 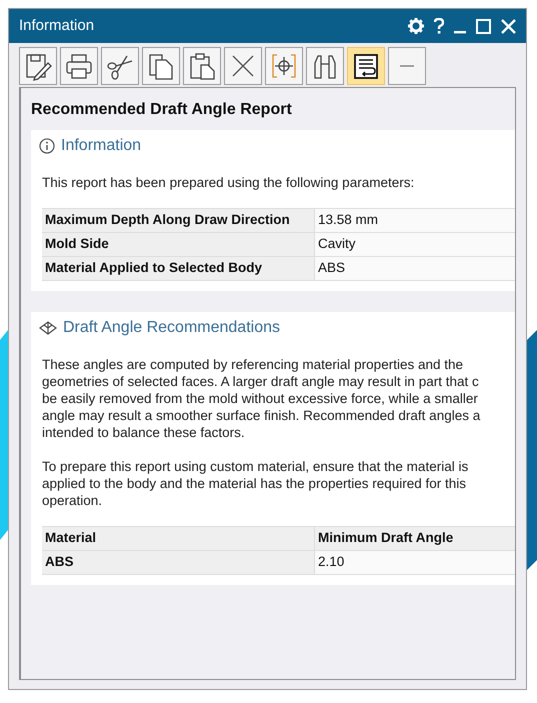 What do you see at coordinates (171, 328) in the screenshot?
I see `section-heading: Draft Angle Recommendations` at bounding box center [171, 328].